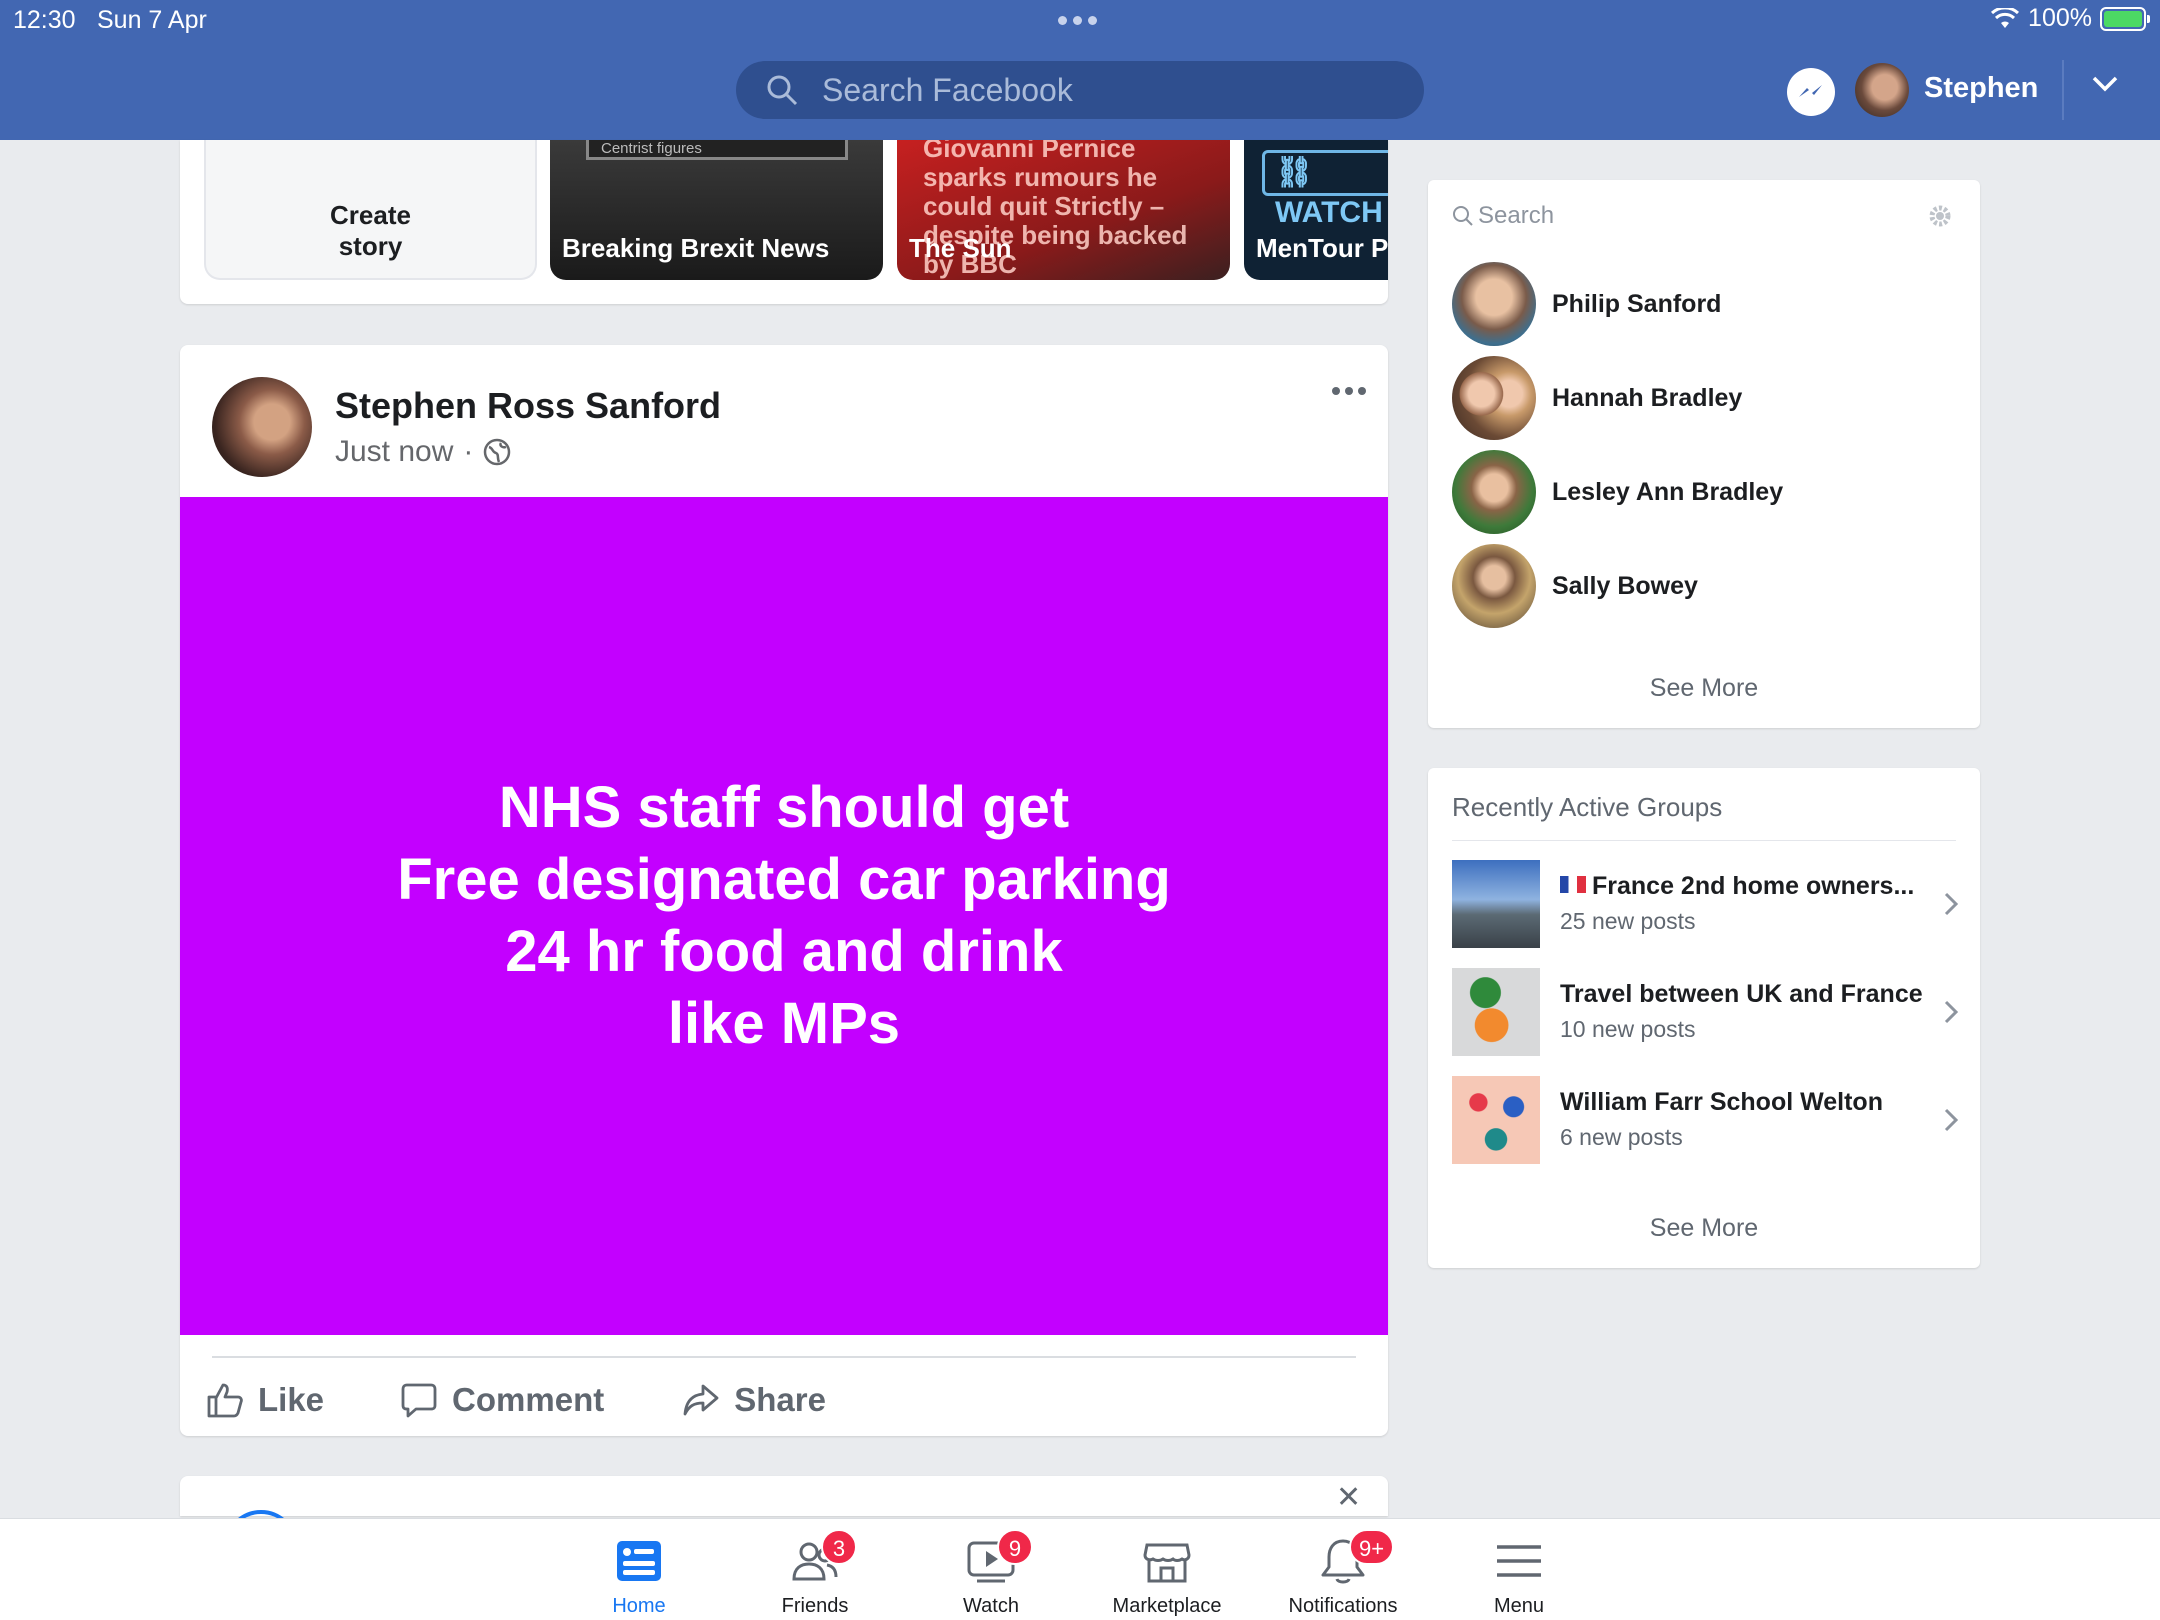 The width and height of the screenshot is (2160, 1620). What do you see at coordinates (991, 1606) in the screenshot?
I see `tab-label: Watch` at bounding box center [991, 1606].